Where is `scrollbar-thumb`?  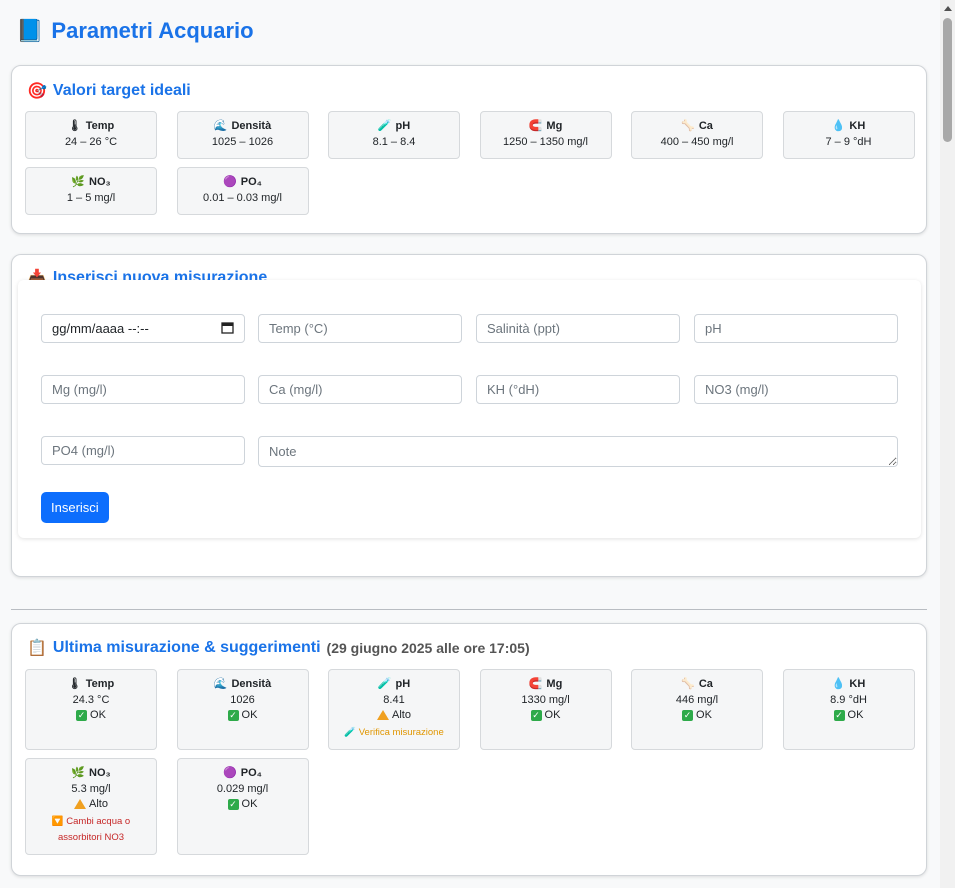 scrollbar-thumb is located at coordinates (947, 80).